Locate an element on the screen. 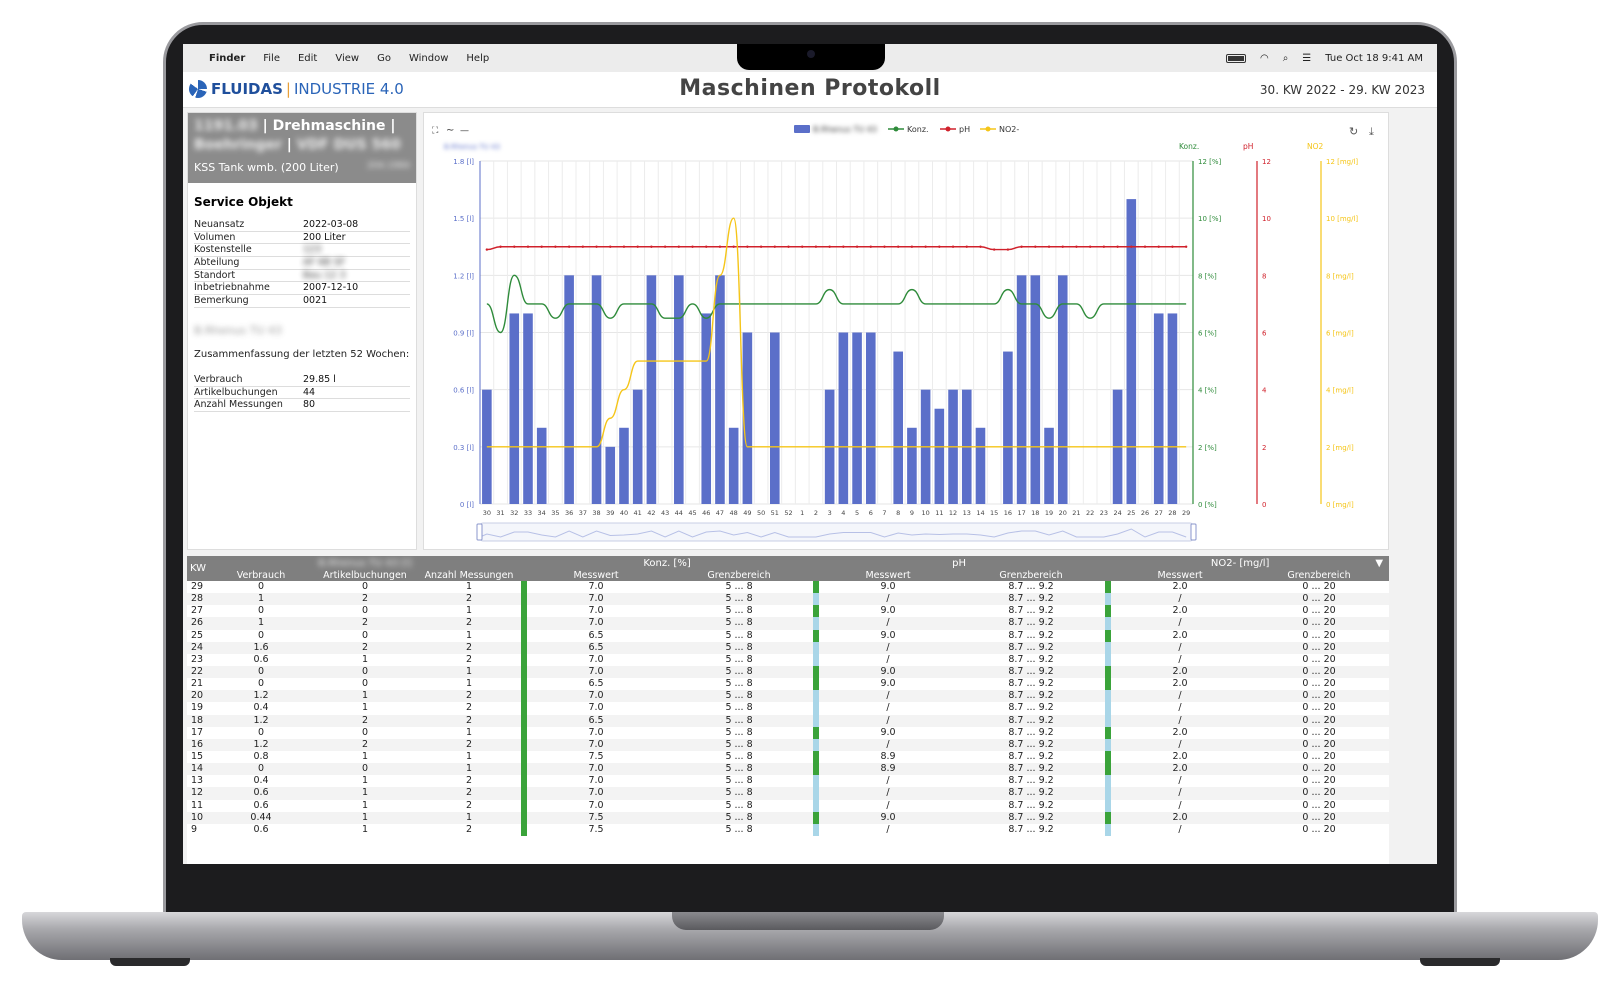 Image resolution: width=1612 pixels, height=989 pixels. header-no2-messwert: Messwert is located at coordinates (1180, 575).